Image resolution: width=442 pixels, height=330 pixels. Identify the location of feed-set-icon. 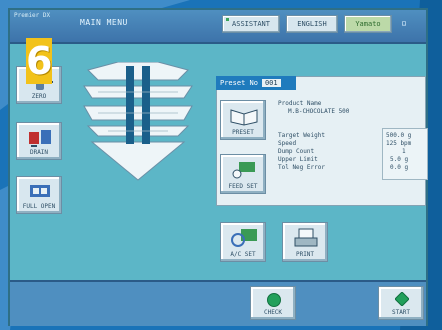
(243, 170).